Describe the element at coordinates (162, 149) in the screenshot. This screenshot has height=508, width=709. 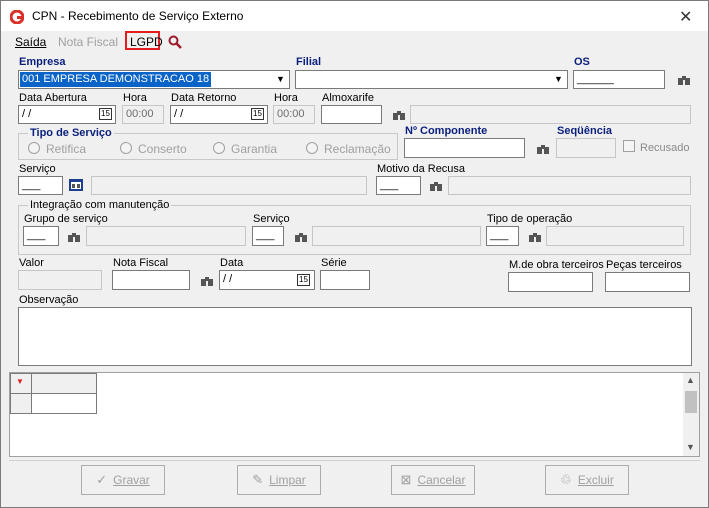
I see `radio-conserto-label: Conserto` at that location.